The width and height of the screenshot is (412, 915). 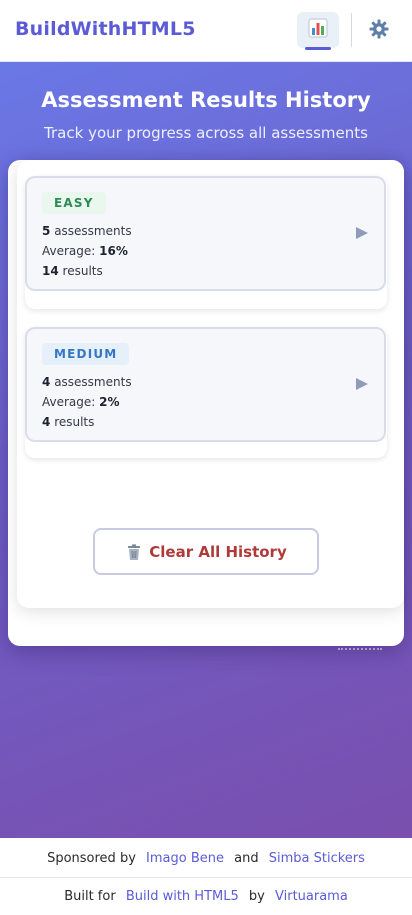 I want to click on results-history-button, so click(x=318, y=31).